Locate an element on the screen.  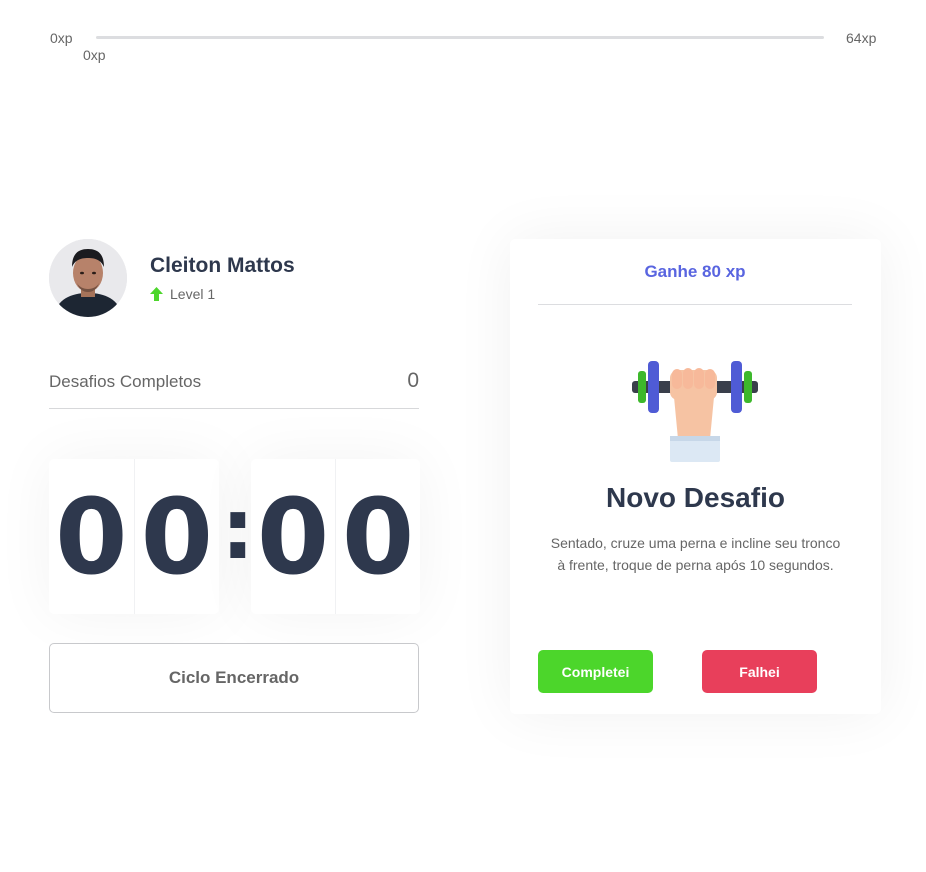
xp-max-label: 64xp is located at coordinates (861, 38).